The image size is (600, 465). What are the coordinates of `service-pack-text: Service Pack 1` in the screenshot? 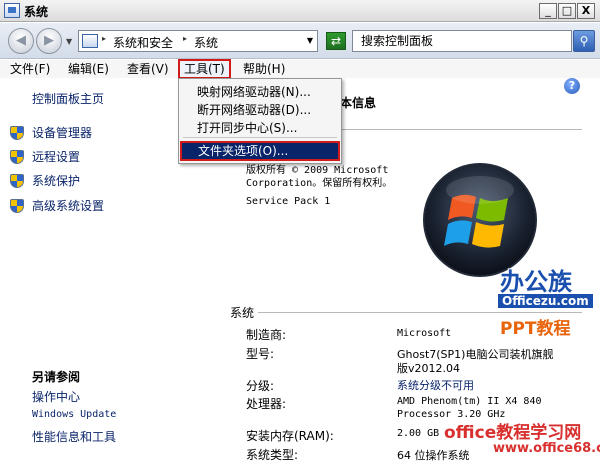 It's located at (288, 201).